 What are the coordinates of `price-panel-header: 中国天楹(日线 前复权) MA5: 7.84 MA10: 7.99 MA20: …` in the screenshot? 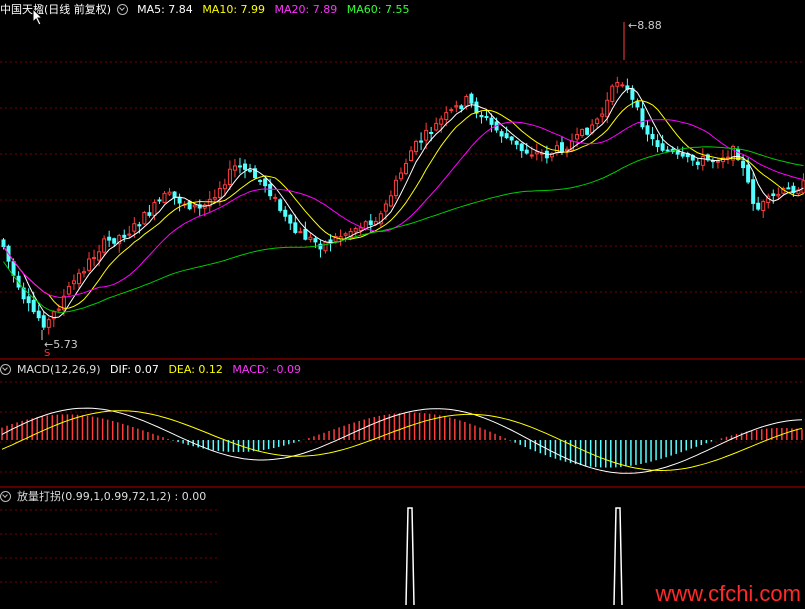 It's located at (207, 10).